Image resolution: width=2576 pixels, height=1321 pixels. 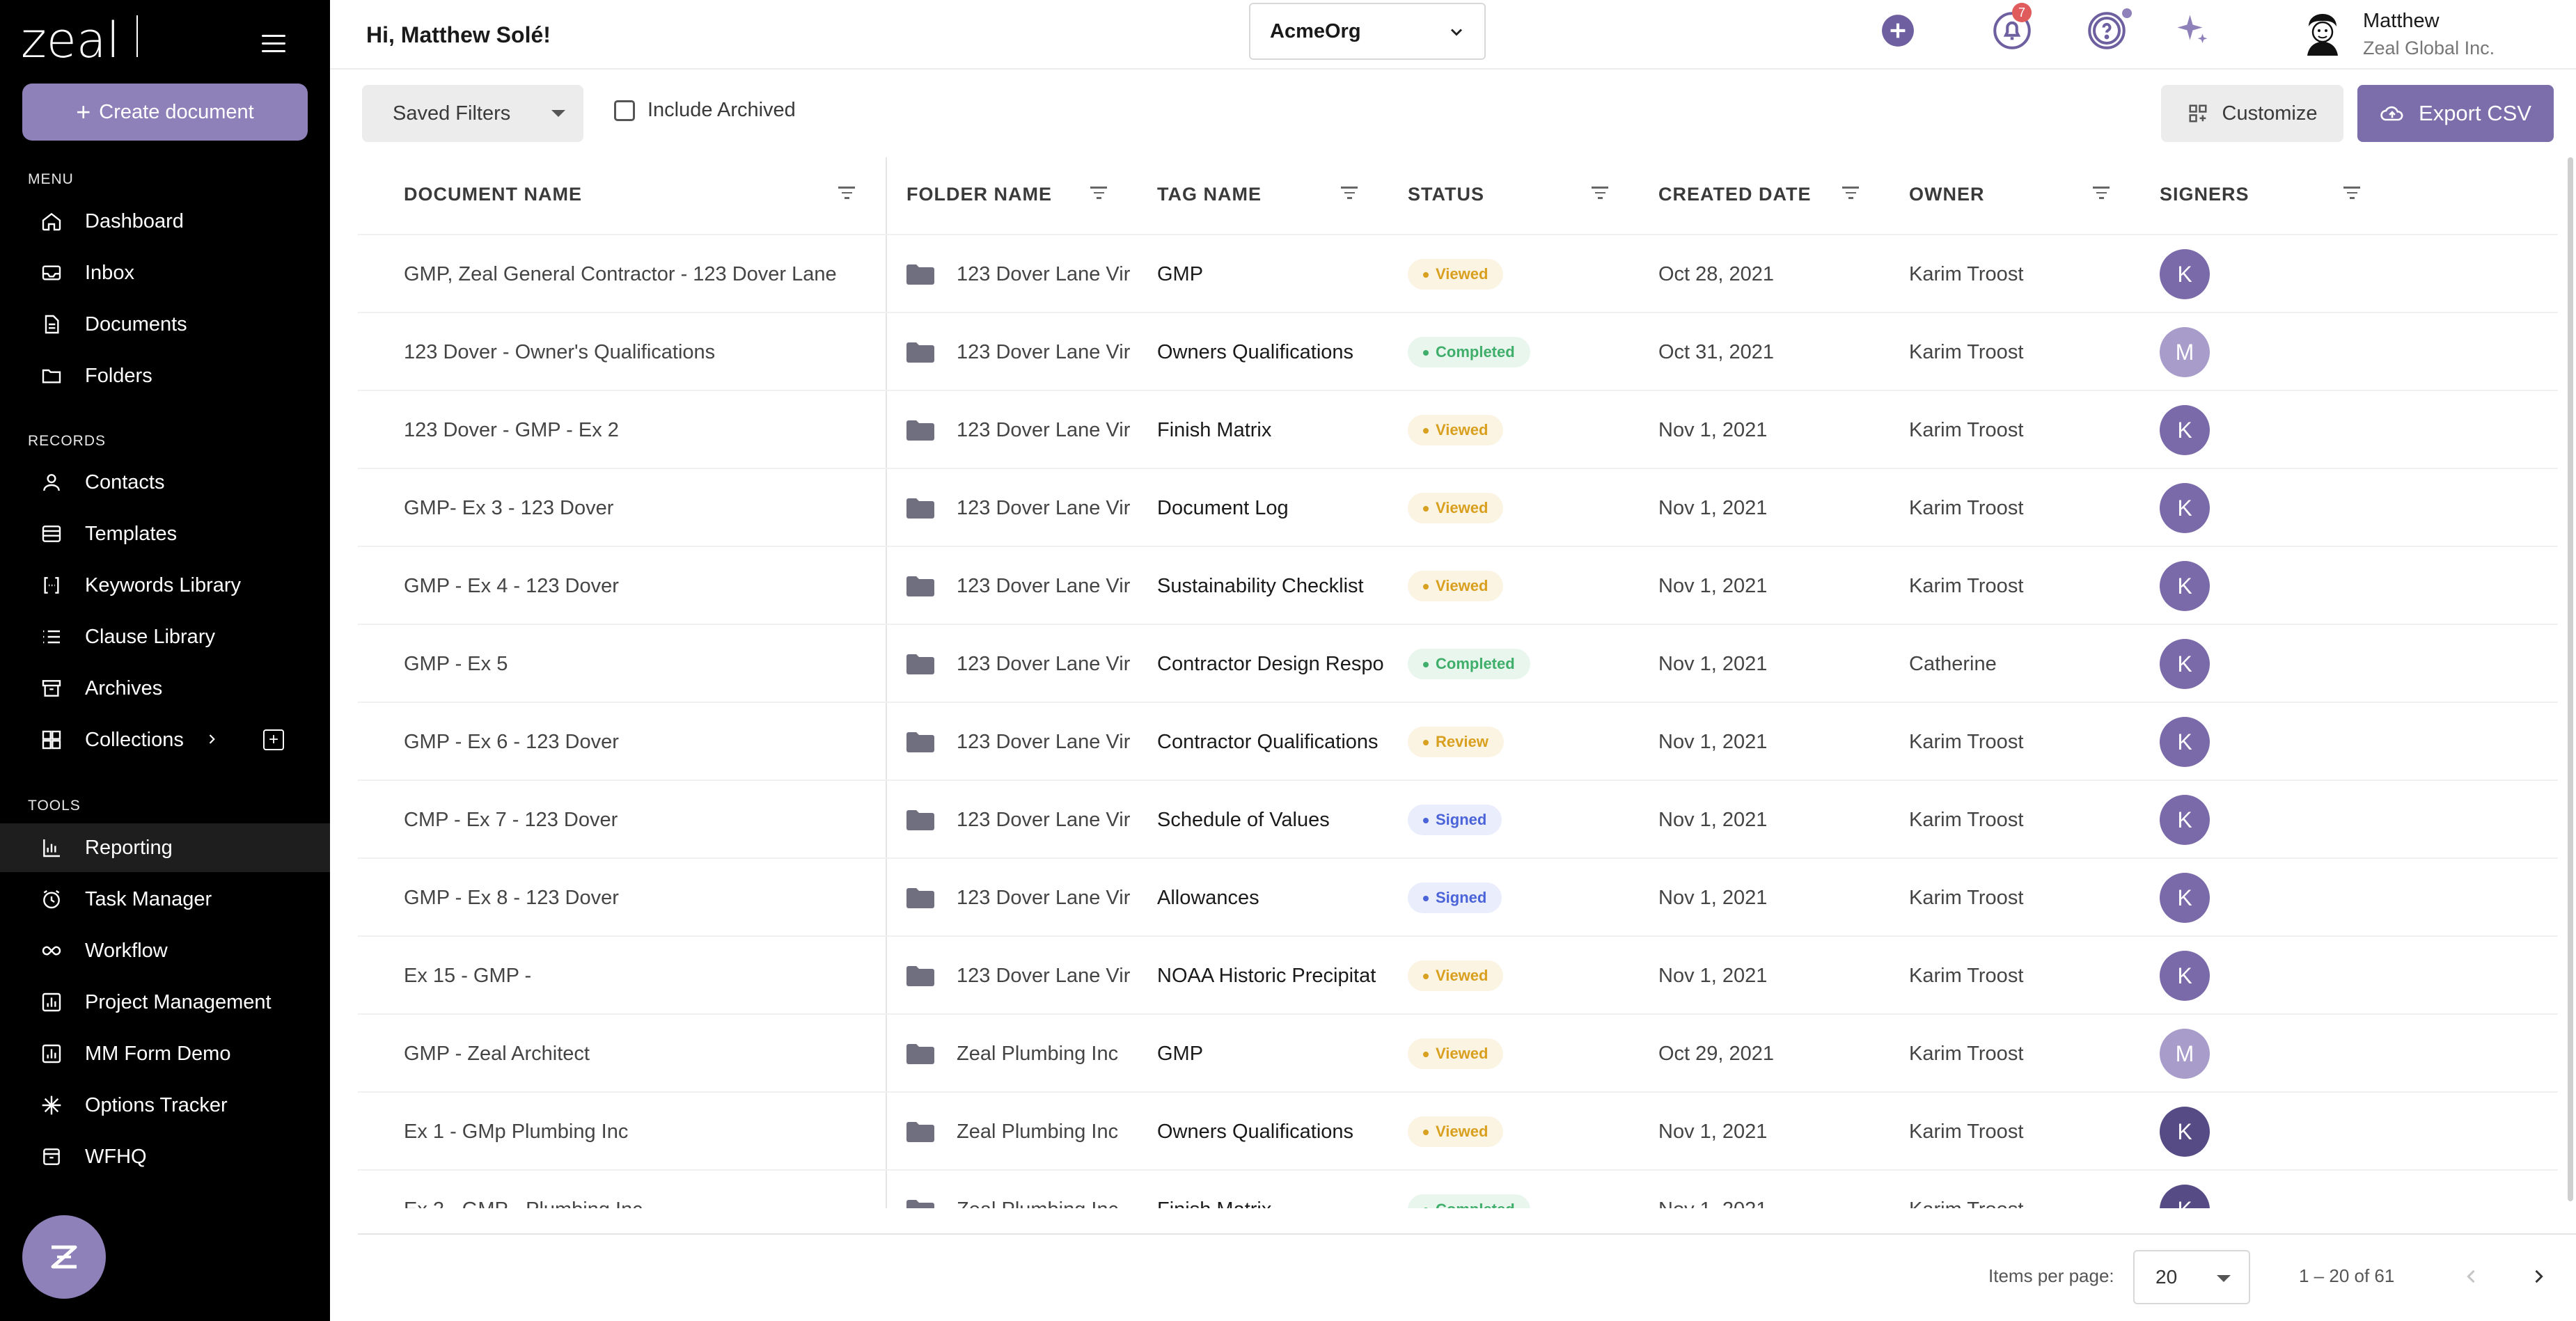 What do you see at coordinates (637, 1190) in the screenshot?
I see `cell-document-name: Ex 2 - GMP - Plumbing Inc` at bounding box center [637, 1190].